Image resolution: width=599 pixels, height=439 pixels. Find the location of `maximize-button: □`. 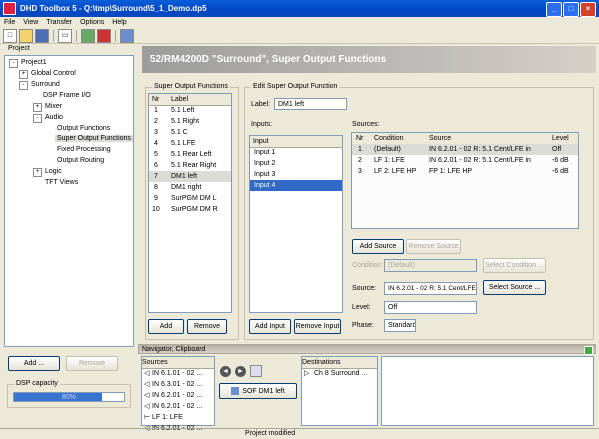

maximize-button: □ is located at coordinates (571, 9).